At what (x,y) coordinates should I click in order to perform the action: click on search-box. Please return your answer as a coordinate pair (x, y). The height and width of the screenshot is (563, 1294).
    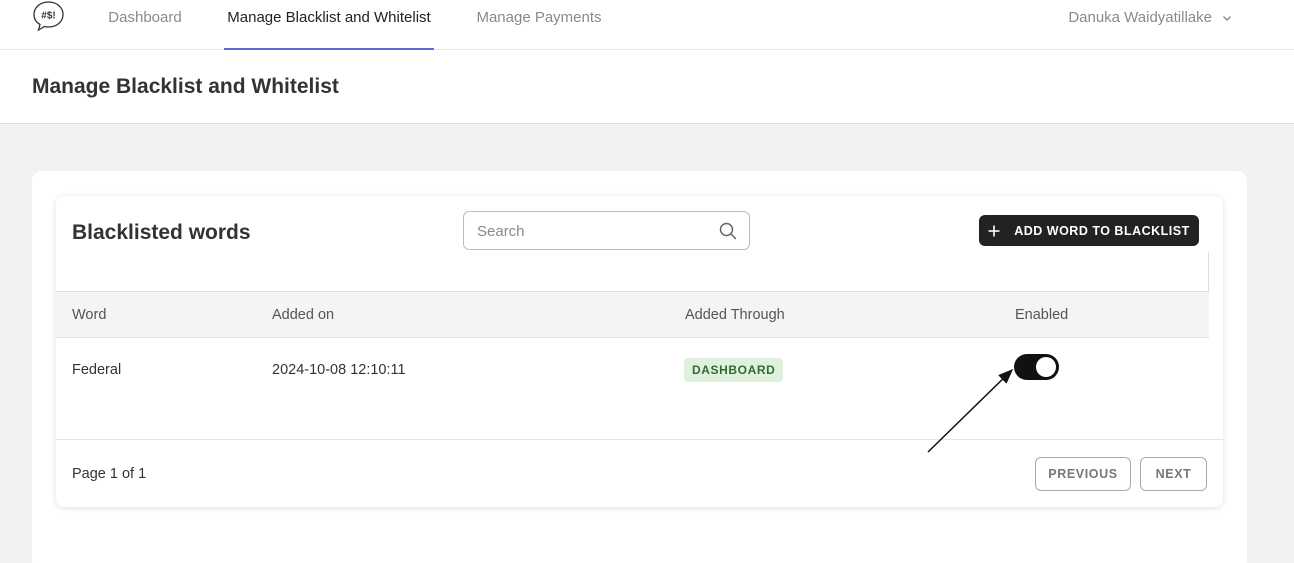
    Looking at the image, I should click on (606, 230).